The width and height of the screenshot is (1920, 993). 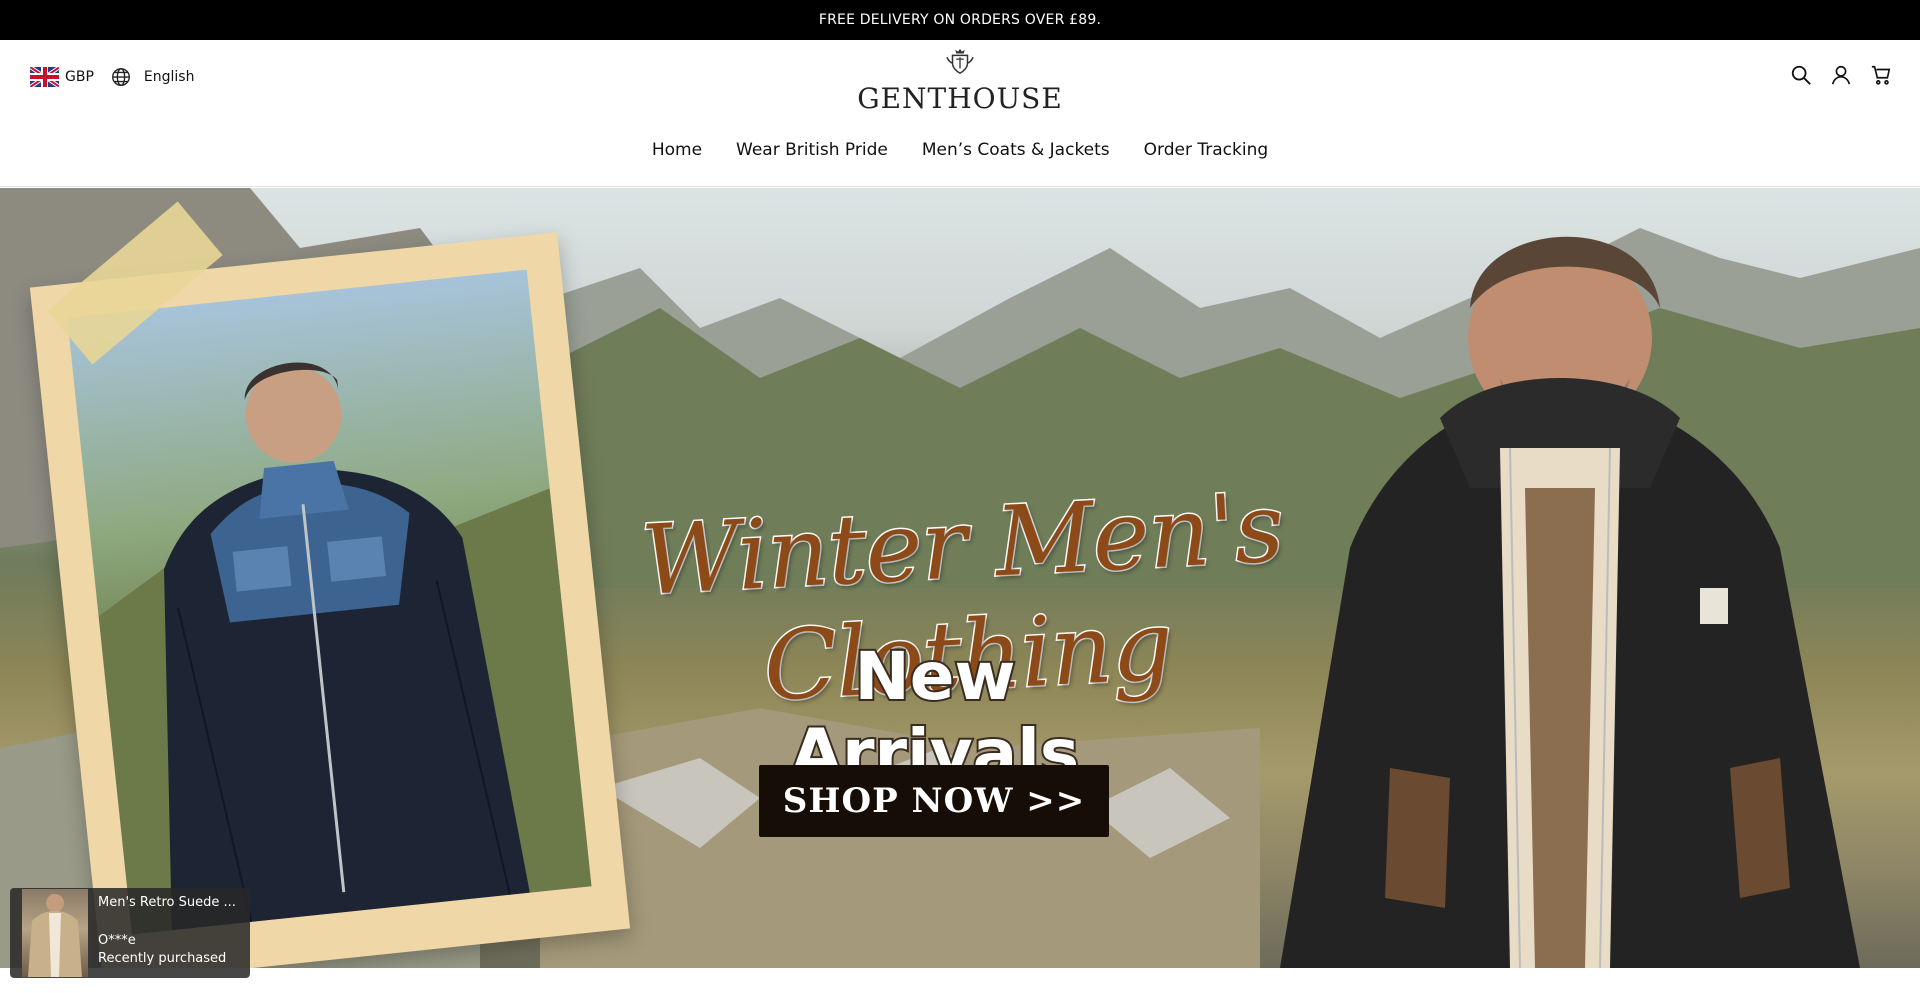 I want to click on nav-item-order-tracking: Order Tracking, so click(x=1206, y=150).